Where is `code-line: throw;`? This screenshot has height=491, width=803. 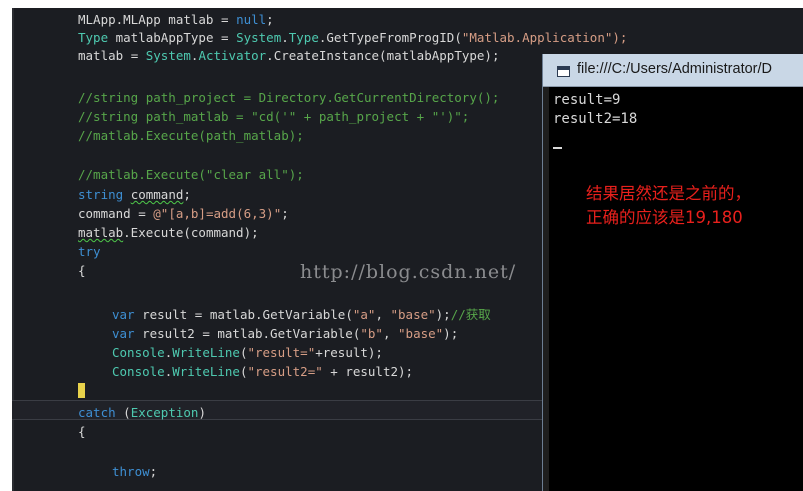
code-line: throw; is located at coordinates (134, 472).